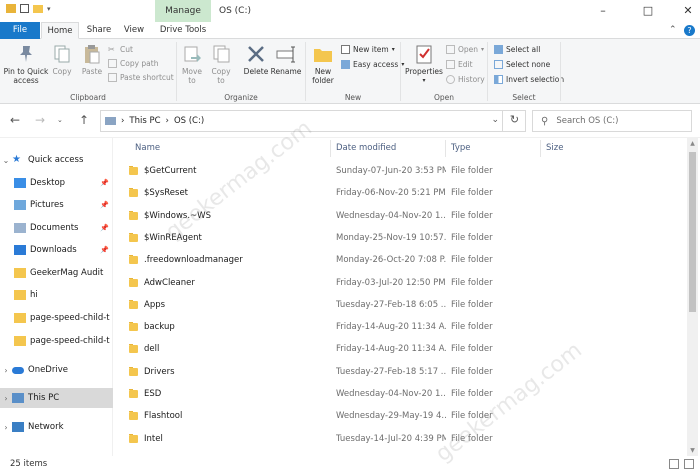 The height and width of the screenshot is (473, 700). Describe the element at coordinates (26, 64) in the screenshot. I see `pin-to-quick-access-button: Pin to Quick access` at that location.